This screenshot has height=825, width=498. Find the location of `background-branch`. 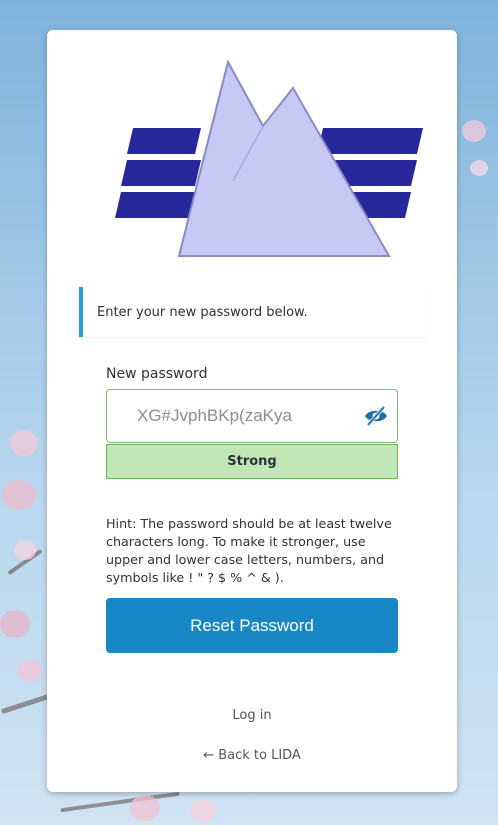

background-branch is located at coordinates (120, 802).